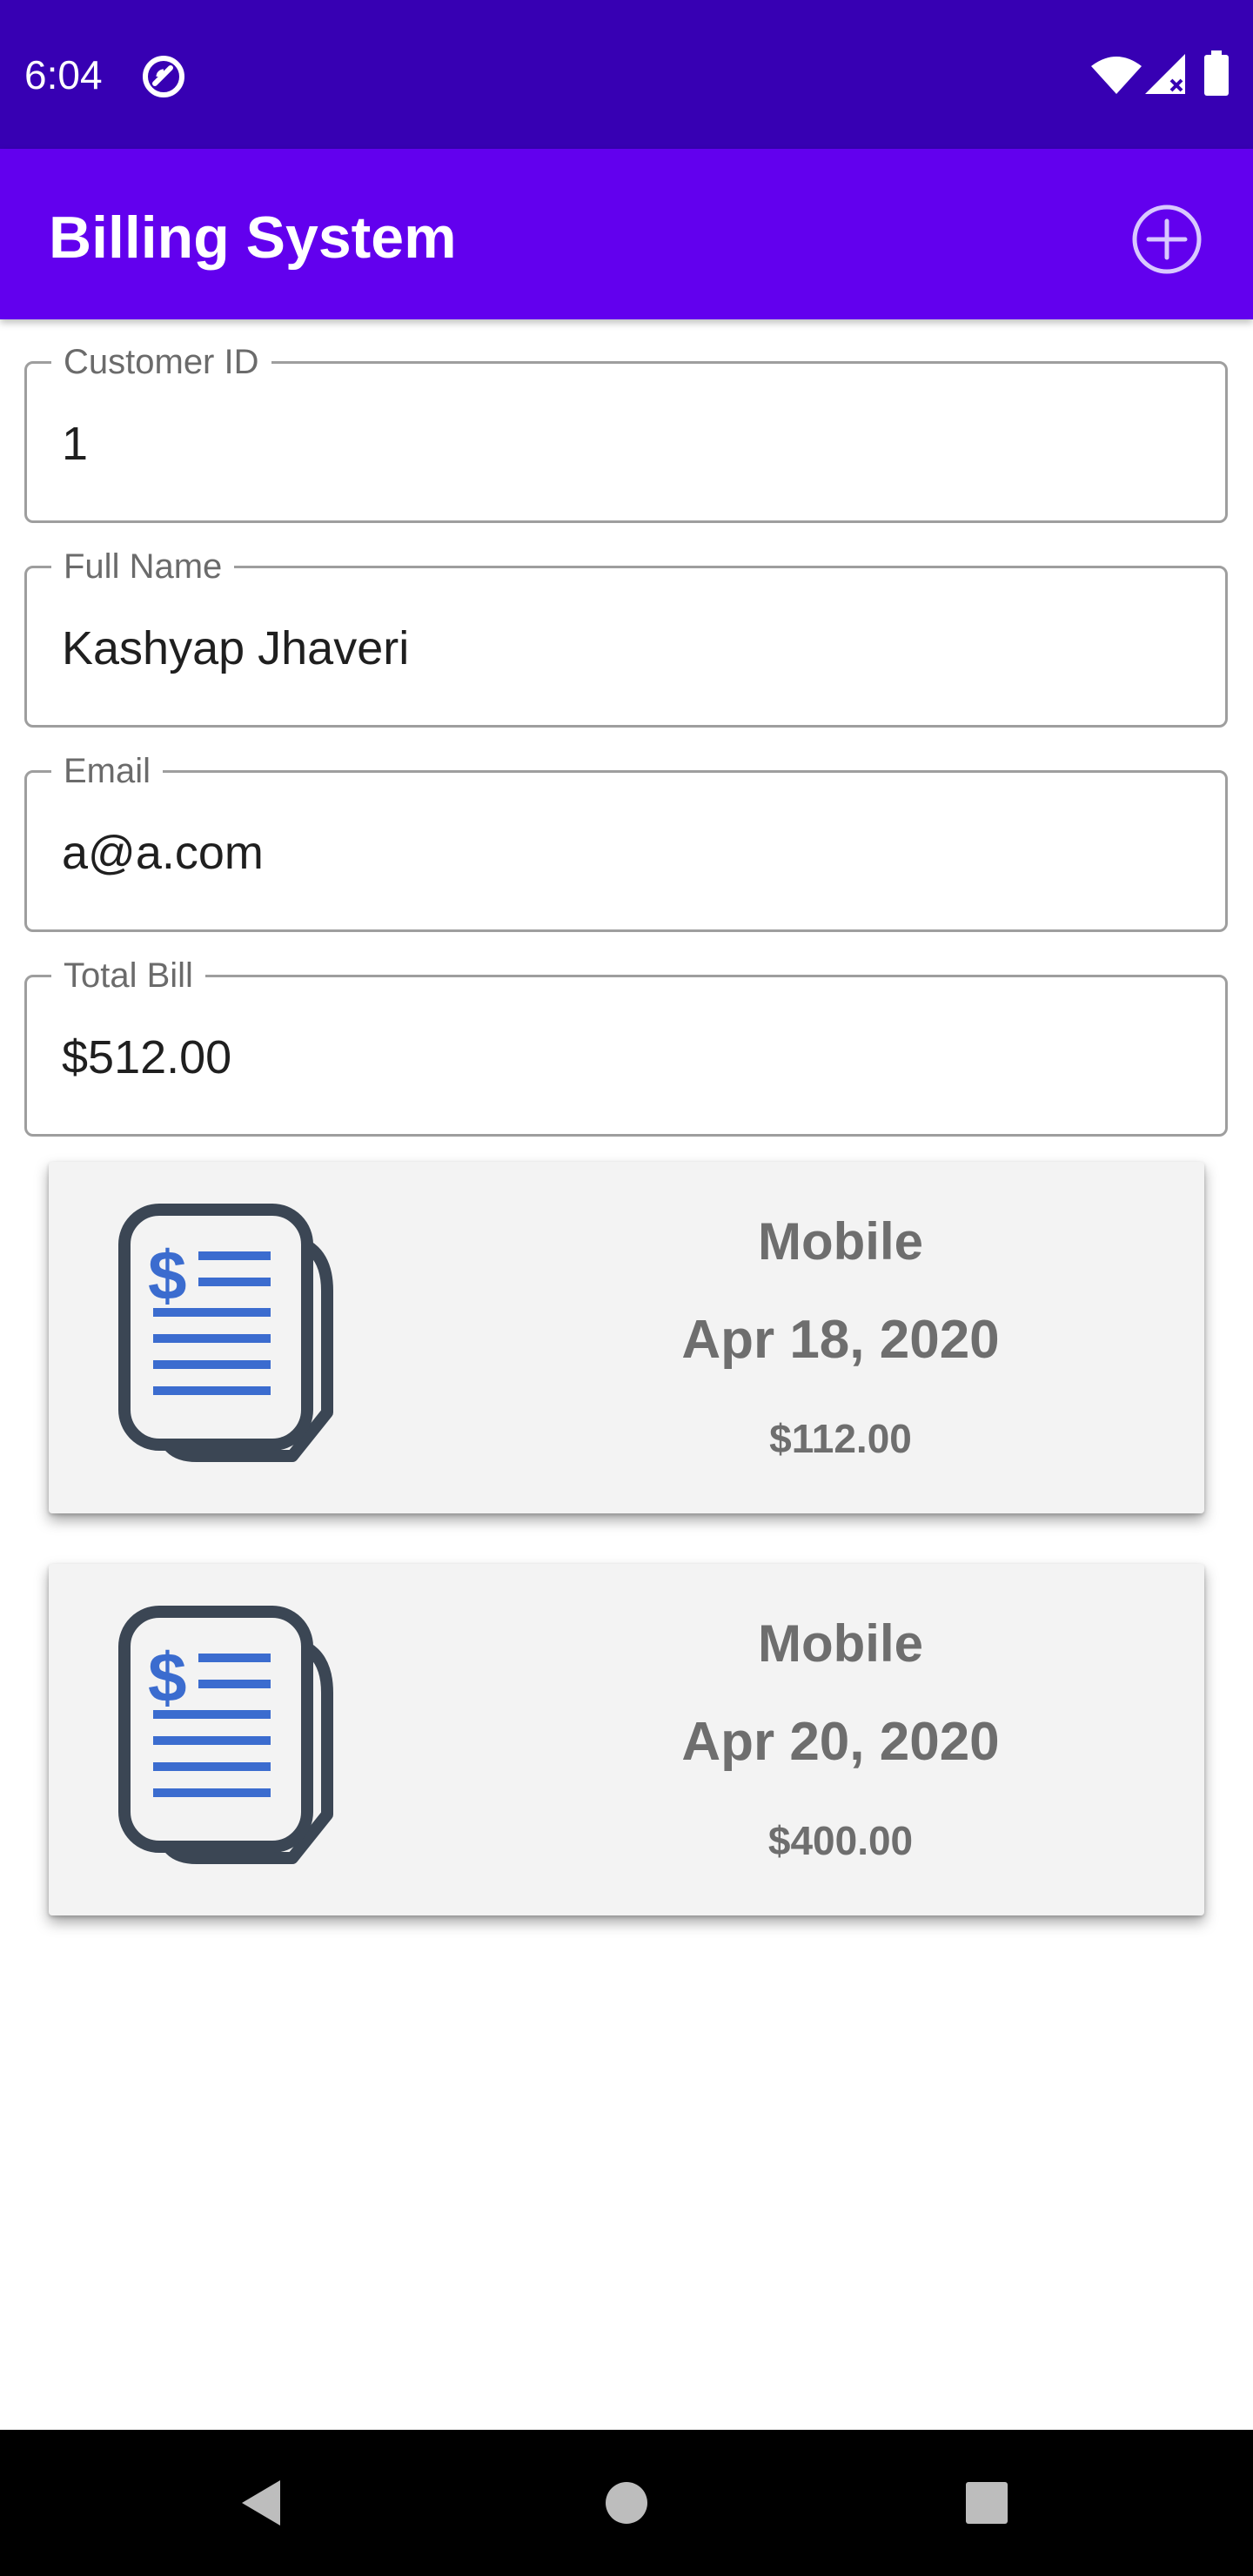  What do you see at coordinates (63, 74) in the screenshot?
I see `status-time: 6:04` at bounding box center [63, 74].